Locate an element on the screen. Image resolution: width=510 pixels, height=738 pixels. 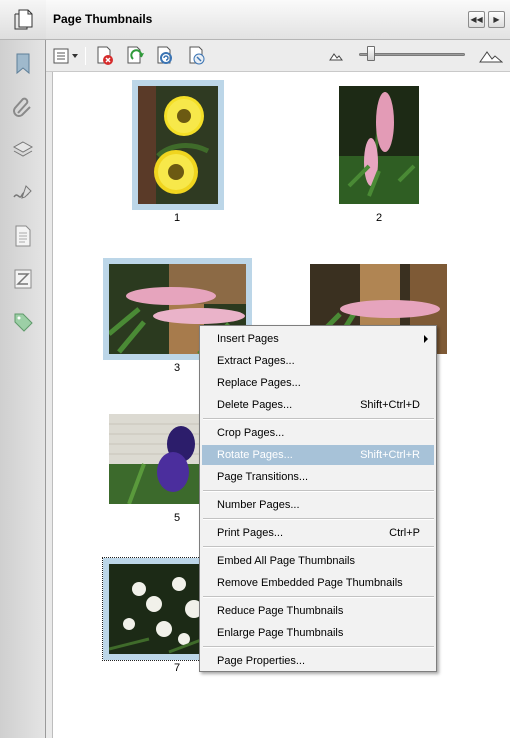
menu-item-insert-pages: Insert Pages is located at coordinates (318, 339).